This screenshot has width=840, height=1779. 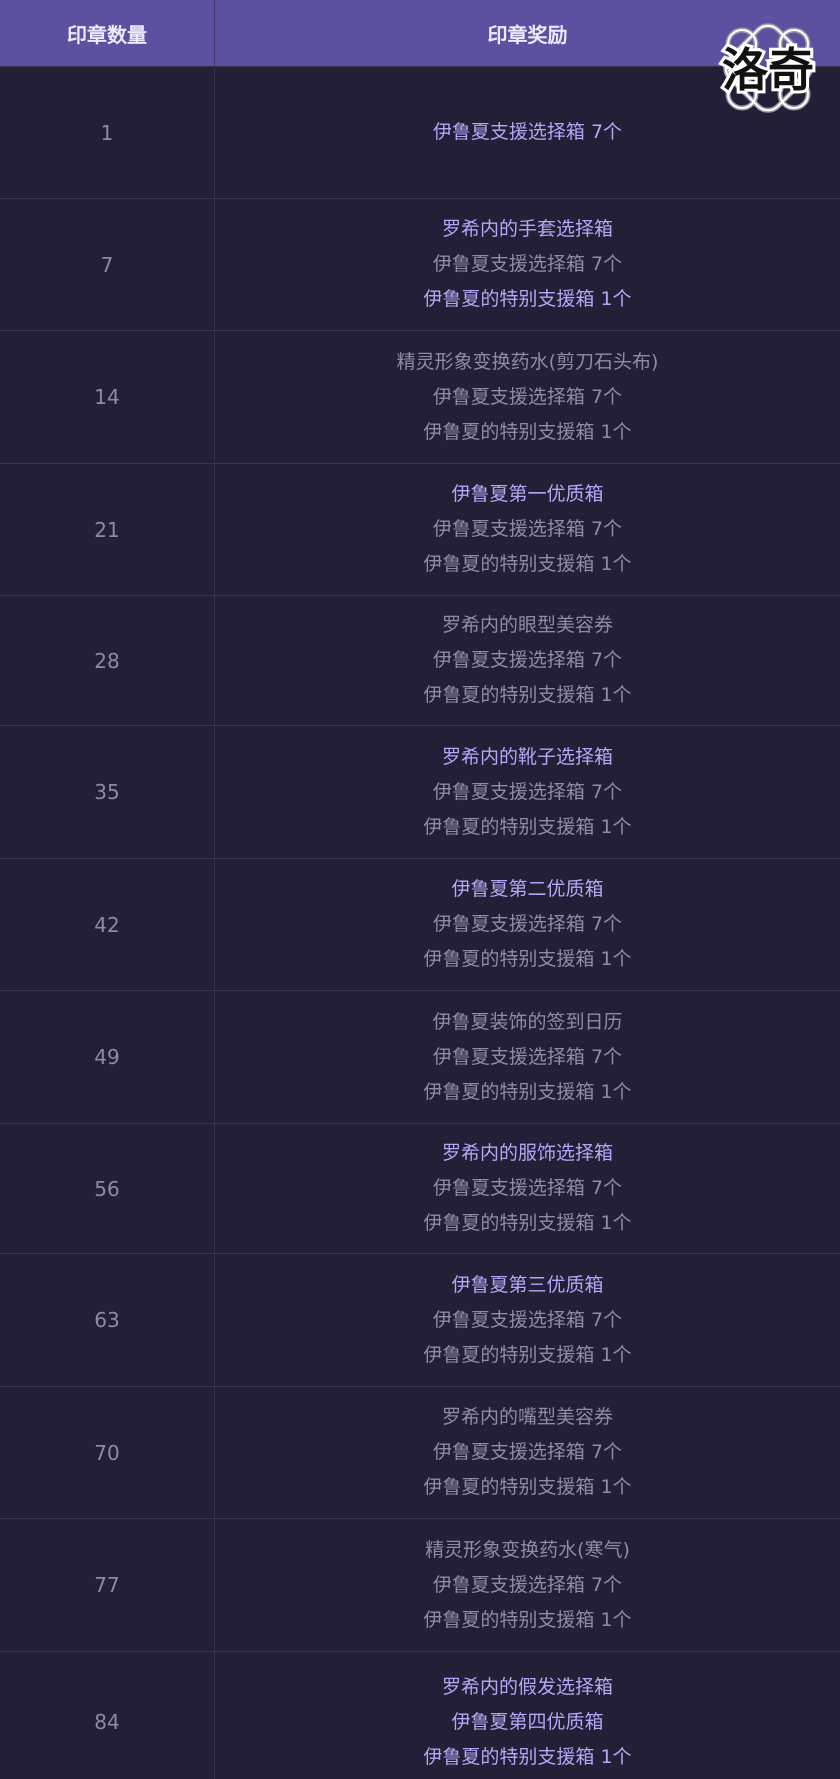 I want to click on table-row: 21 伊鲁夏第一优质箱 伊鲁夏支援选择箱 7个 伊鲁夏的特别支援箱 1个, so click(x=420, y=529).